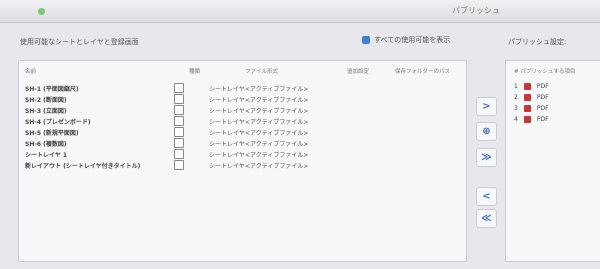 Image resolution: width=600 pixels, height=269 pixels. What do you see at coordinates (531, 97) in the screenshot?
I see `list-item: 2 PDF` at bounding box center [531, 97].